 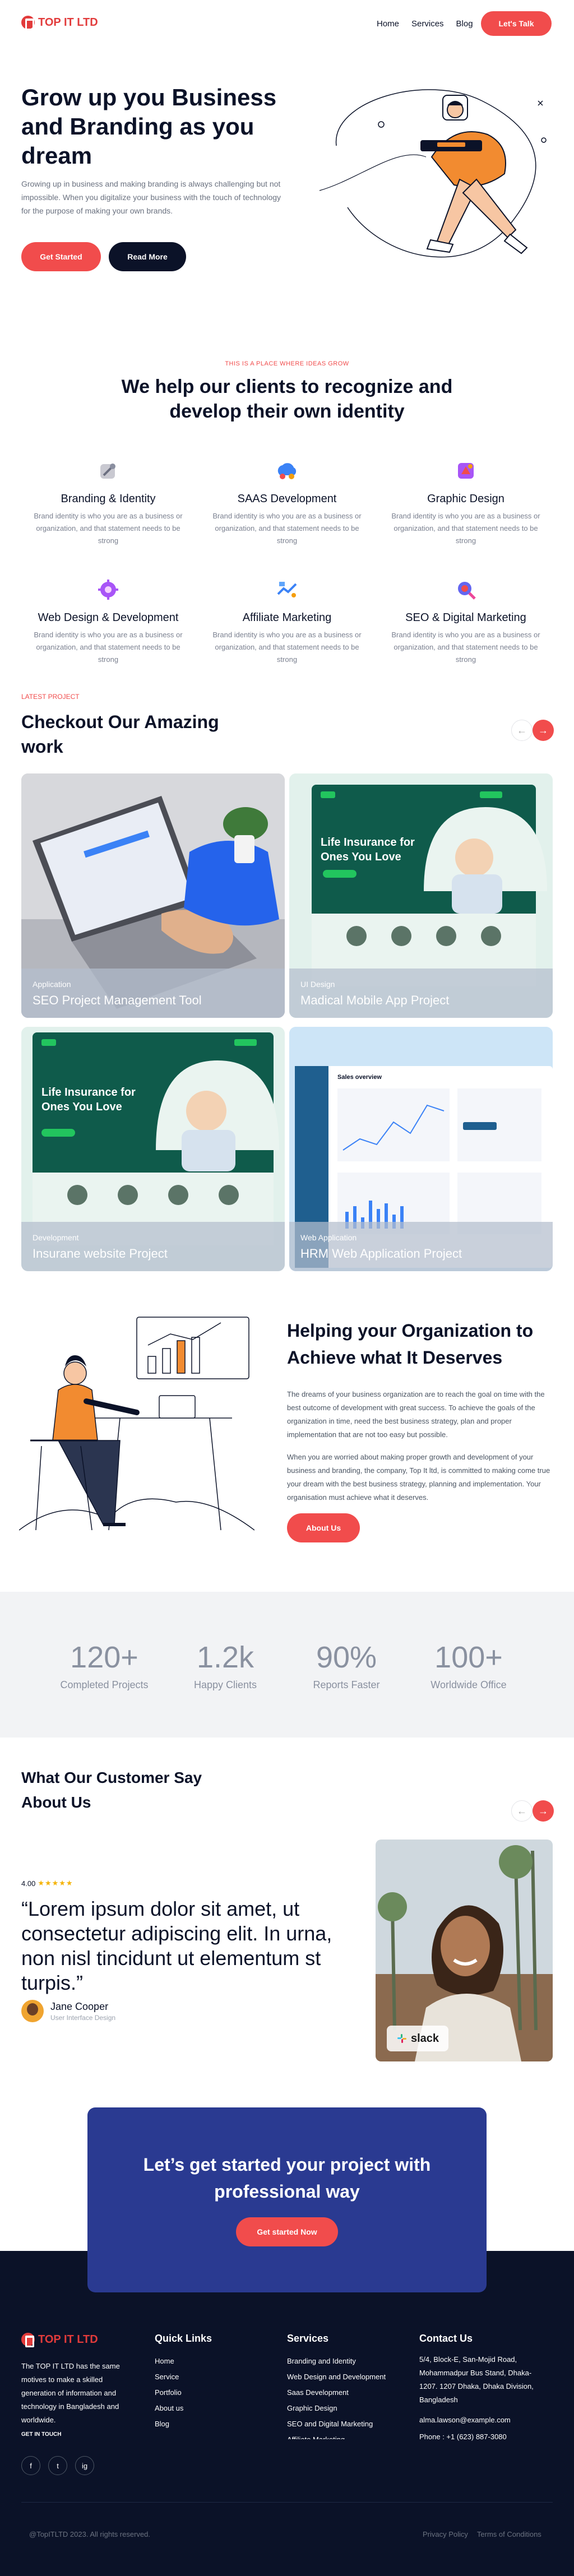 I want to click on footer-link-home: Home, so click(x=183, y=2361).